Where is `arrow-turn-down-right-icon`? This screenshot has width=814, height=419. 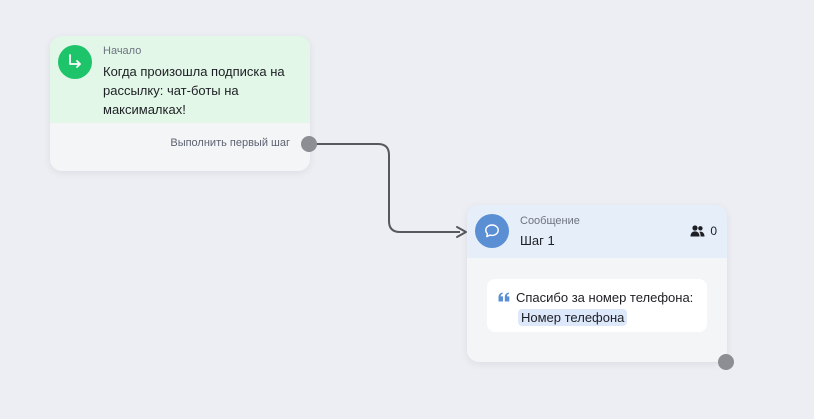
arrow-turn-down-right-icon is located at coordinates (75, 61).